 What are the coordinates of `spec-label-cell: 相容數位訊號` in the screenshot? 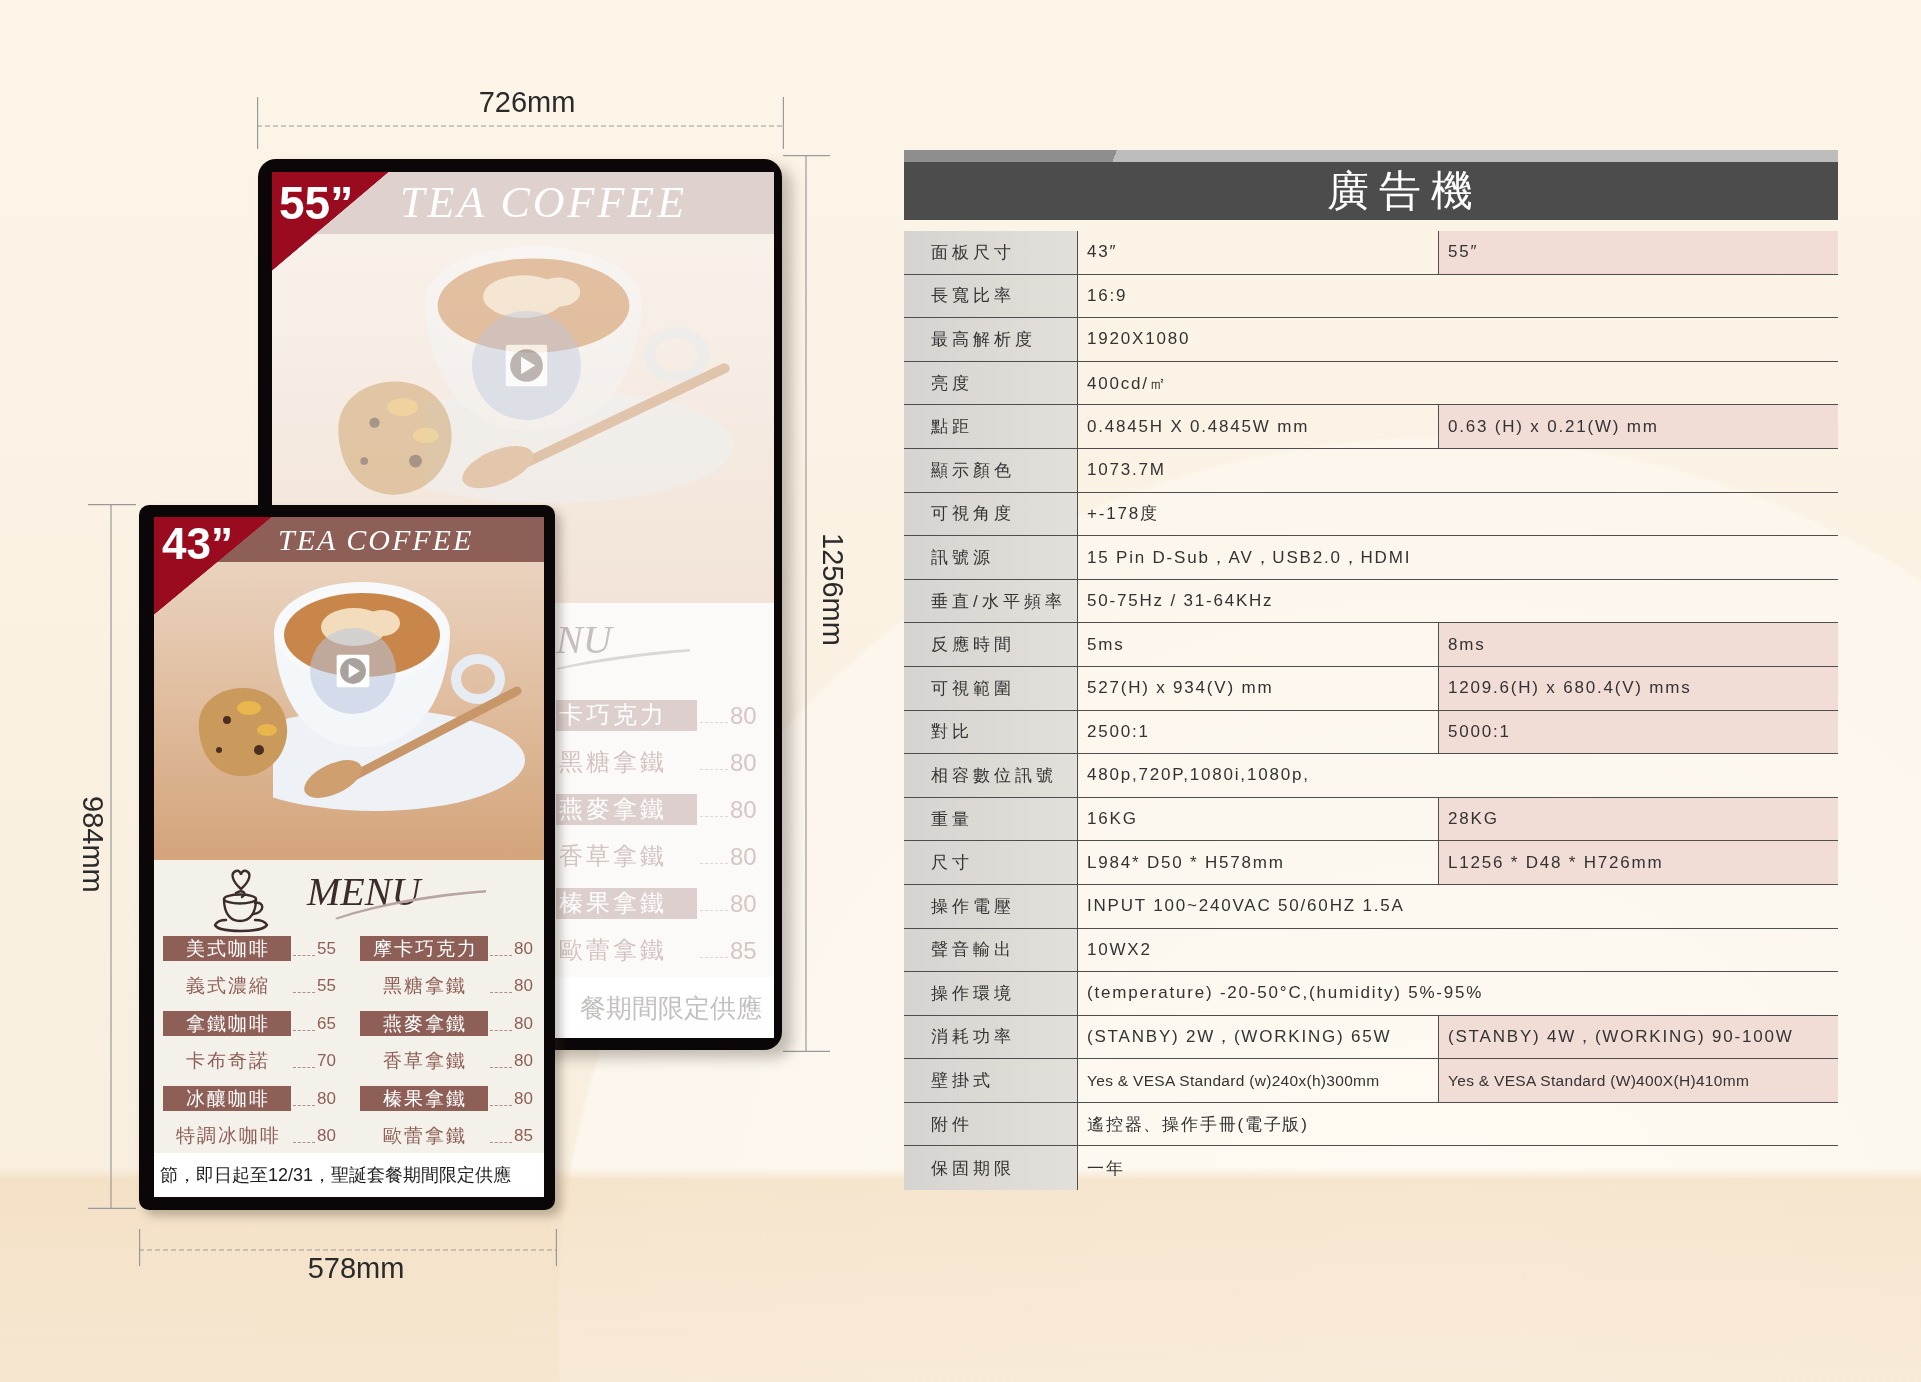 It's located at (990, 775).